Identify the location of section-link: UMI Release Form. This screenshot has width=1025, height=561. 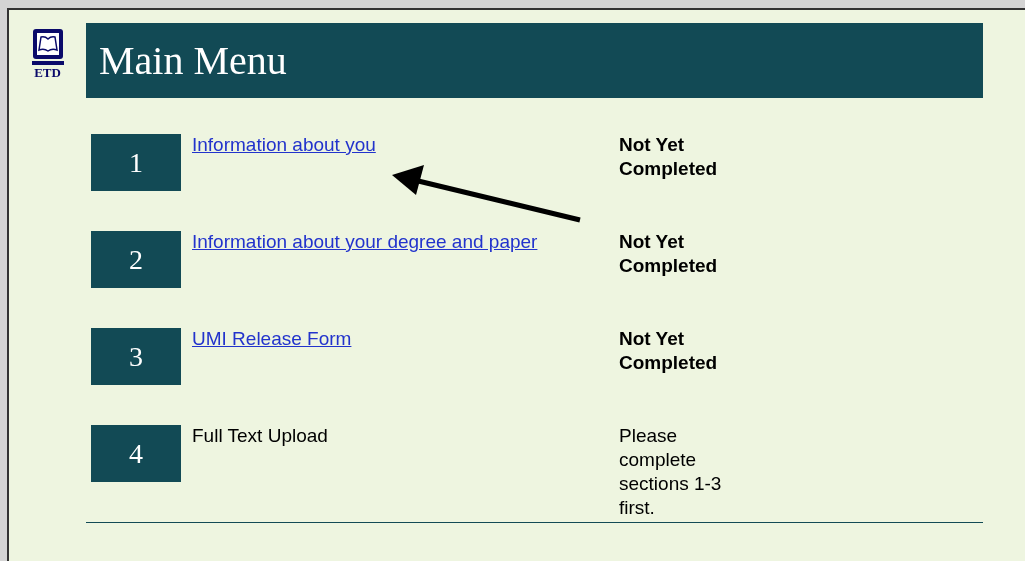
(272, 338).